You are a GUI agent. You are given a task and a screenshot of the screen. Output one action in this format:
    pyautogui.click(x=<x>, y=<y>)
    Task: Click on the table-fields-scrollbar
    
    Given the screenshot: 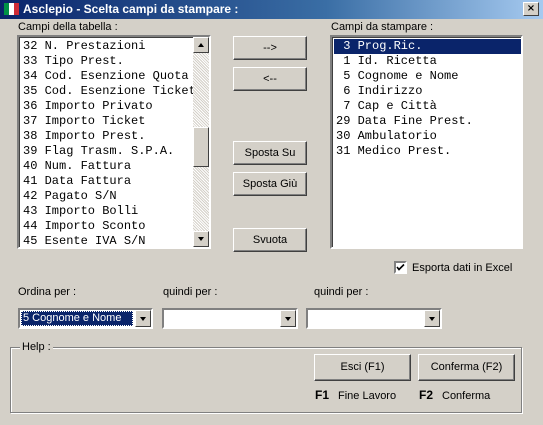 What is the action you would take?
    pyautogui.click(x=201, y=142)
    